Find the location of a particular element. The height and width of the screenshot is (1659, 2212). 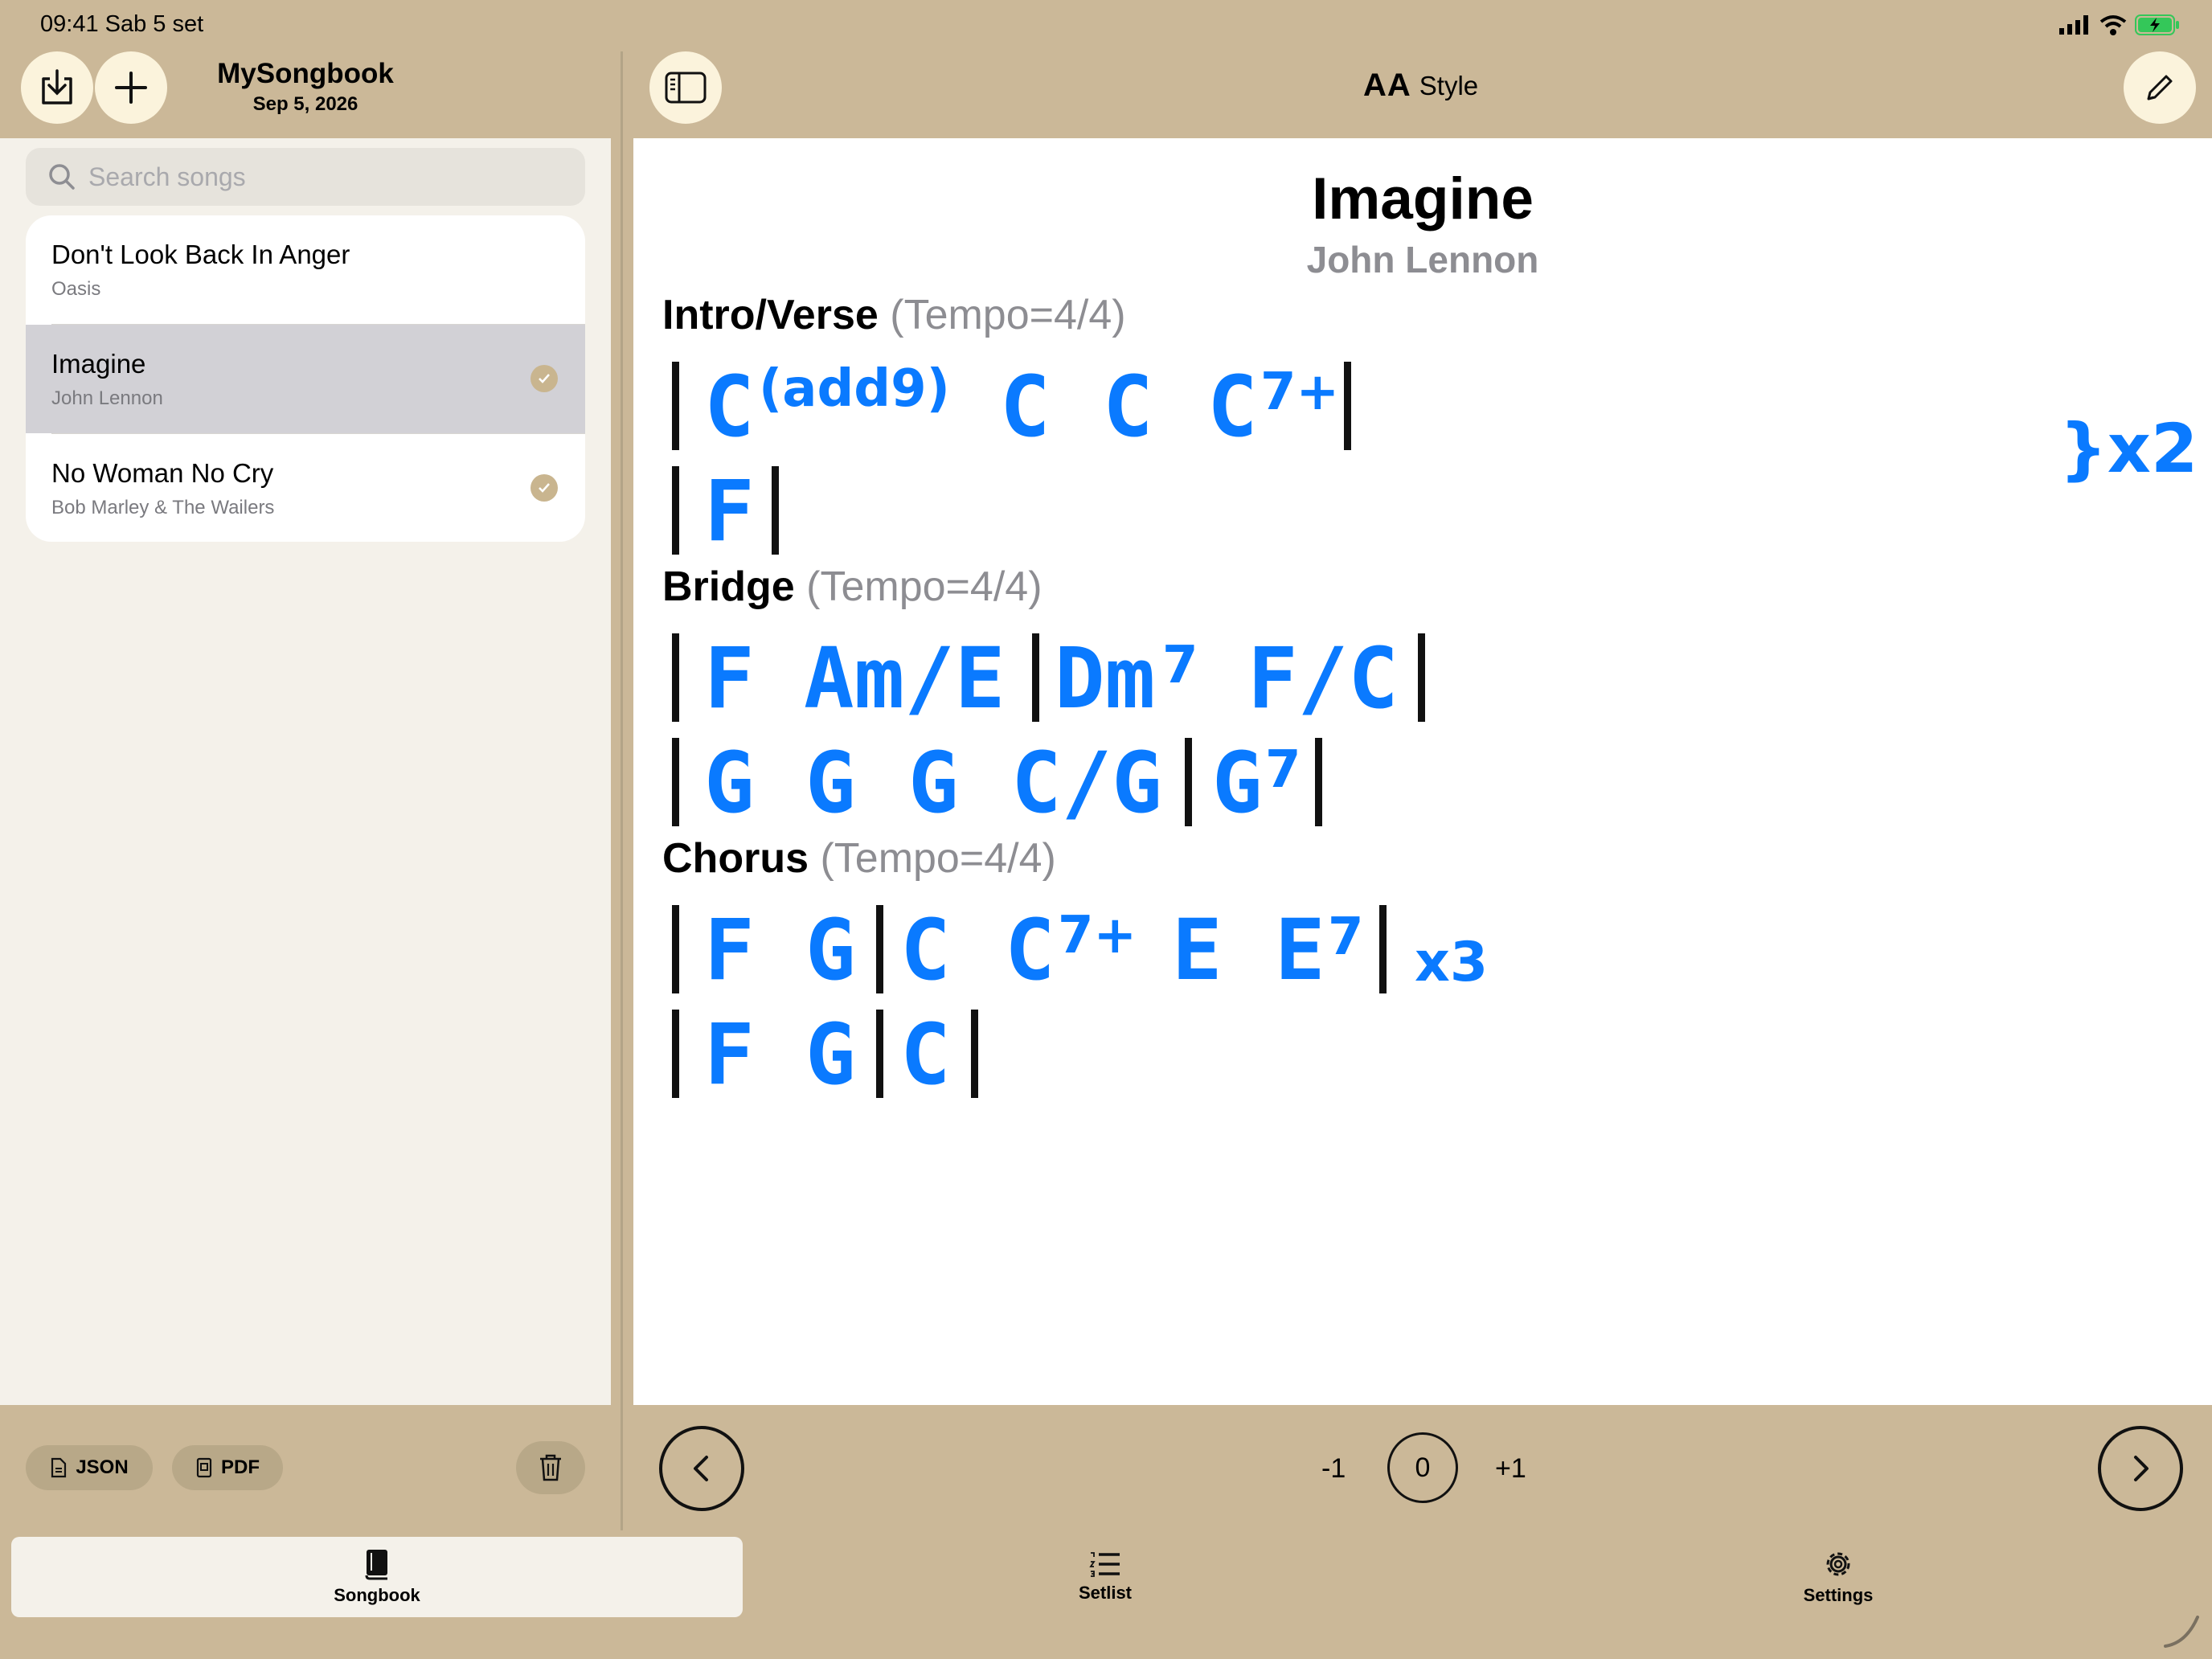

sidebar-icon is located at coordinates (686, 88).